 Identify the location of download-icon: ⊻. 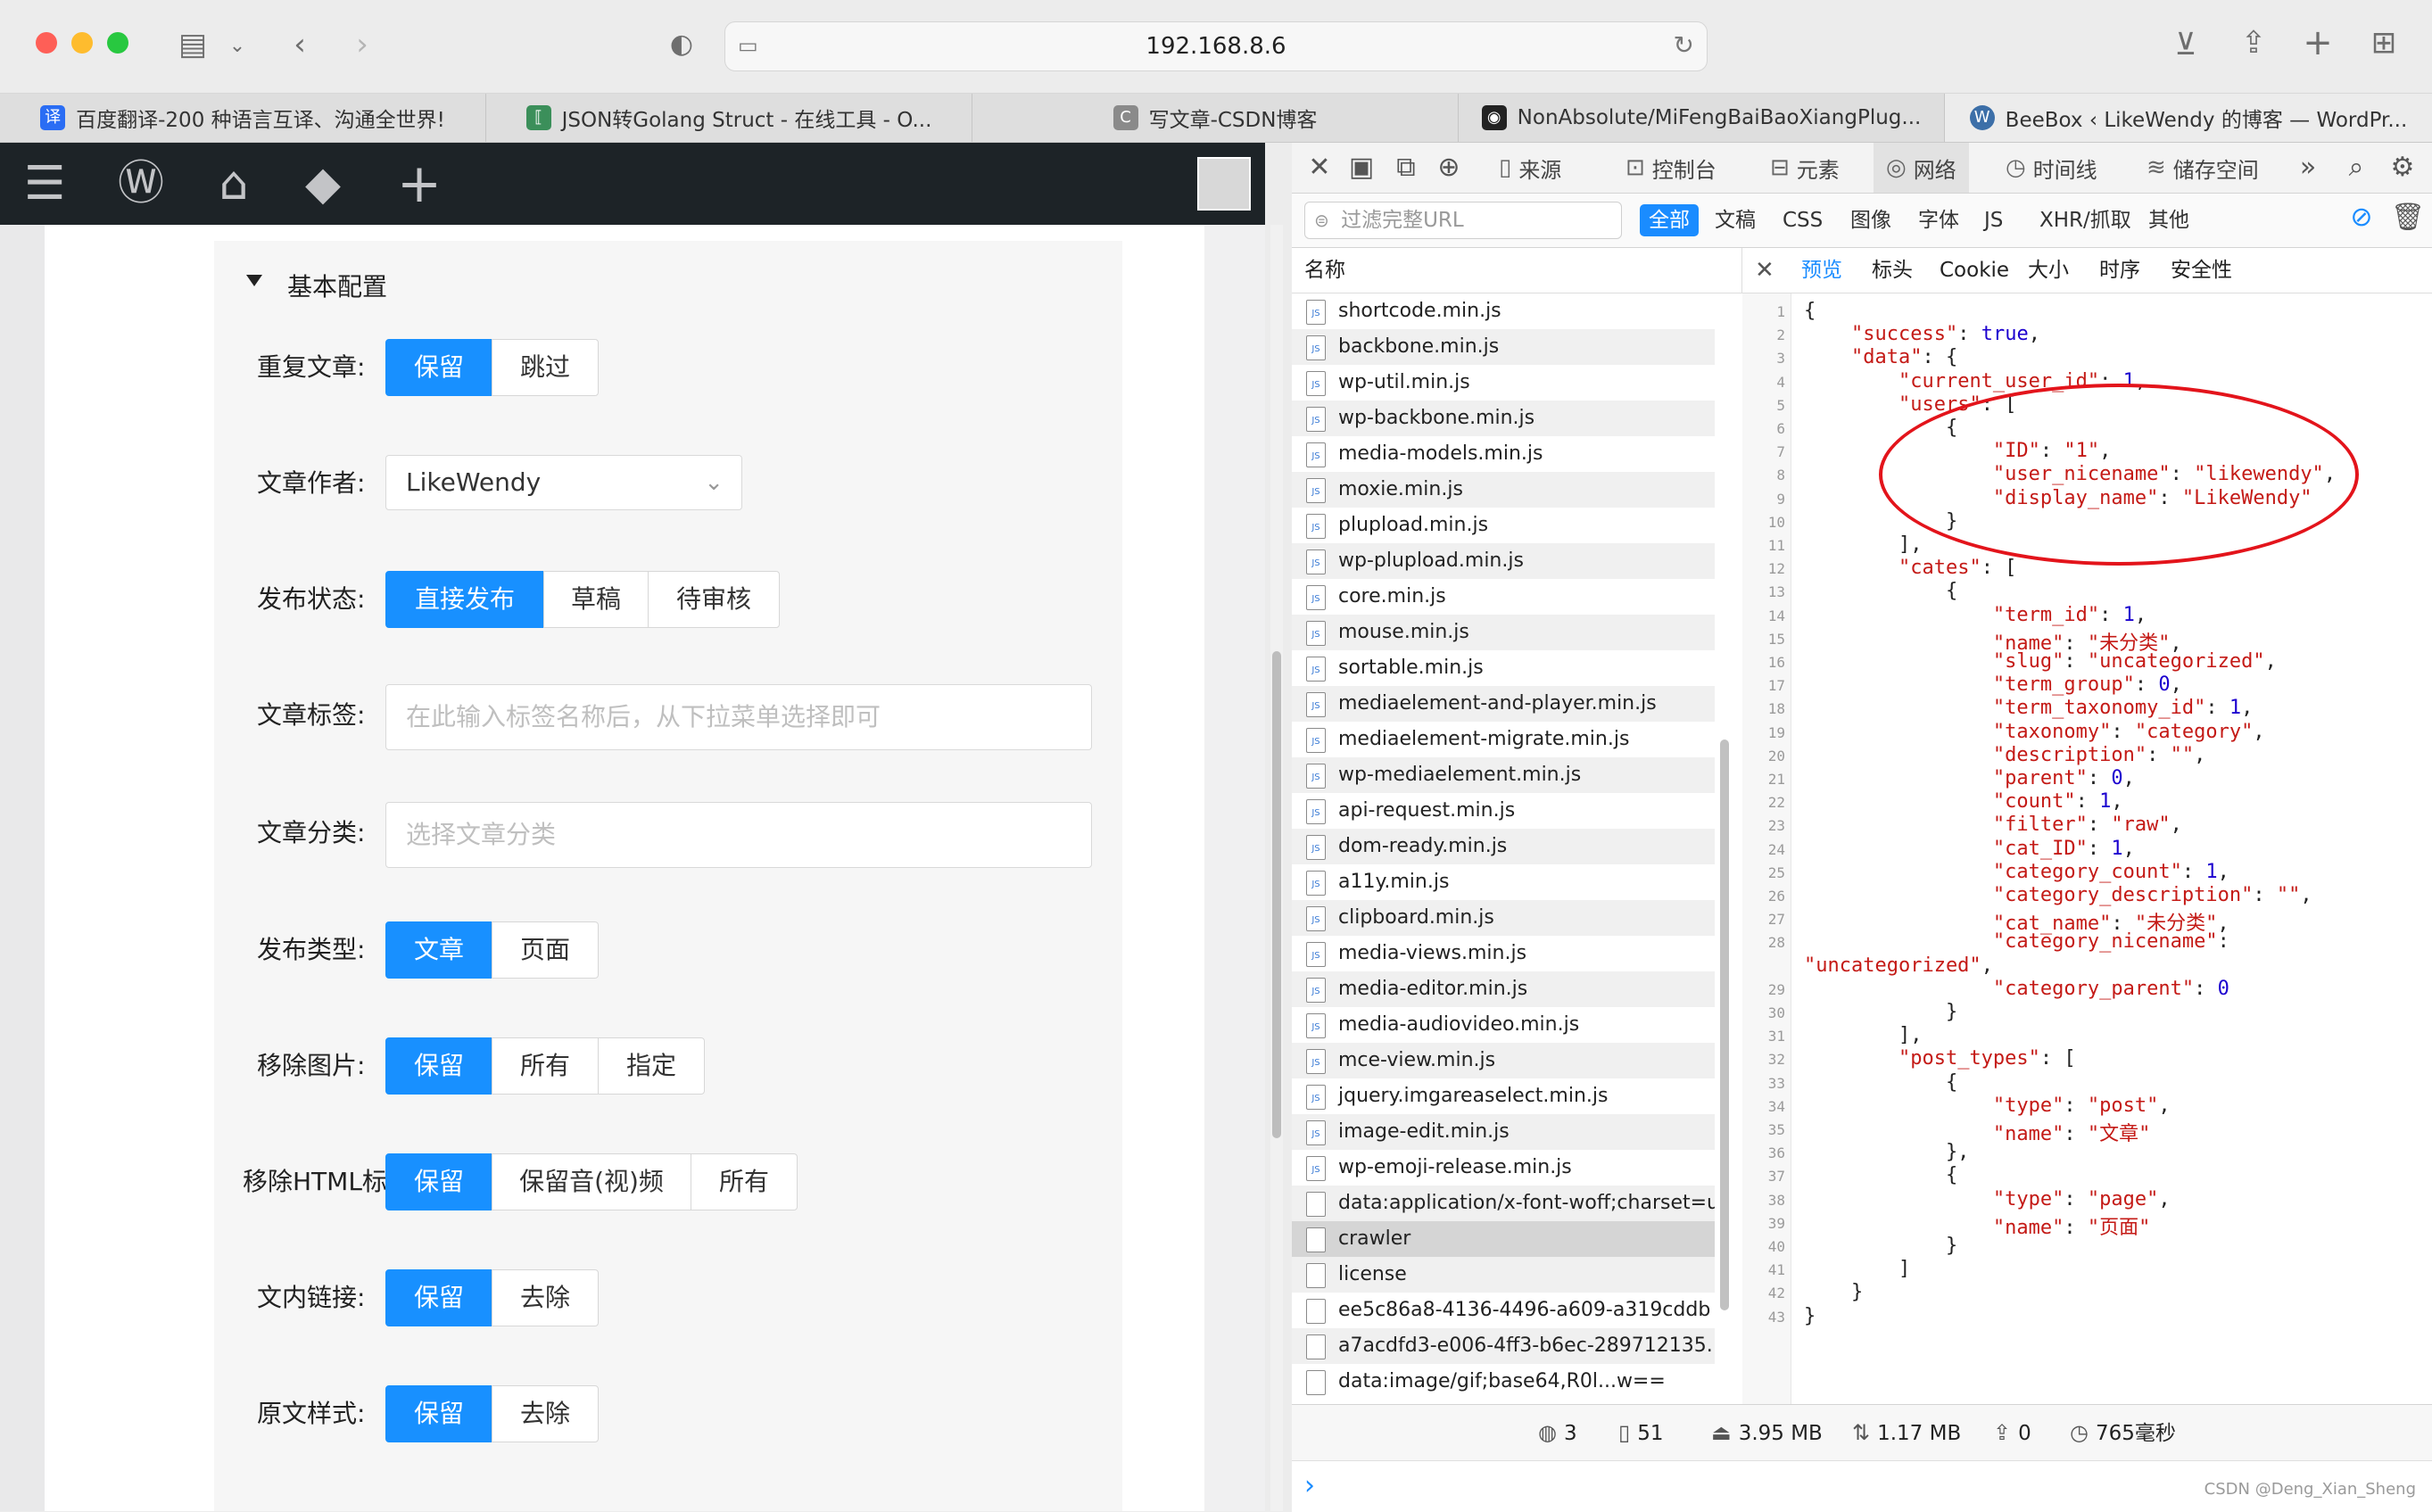
(2185, 44).